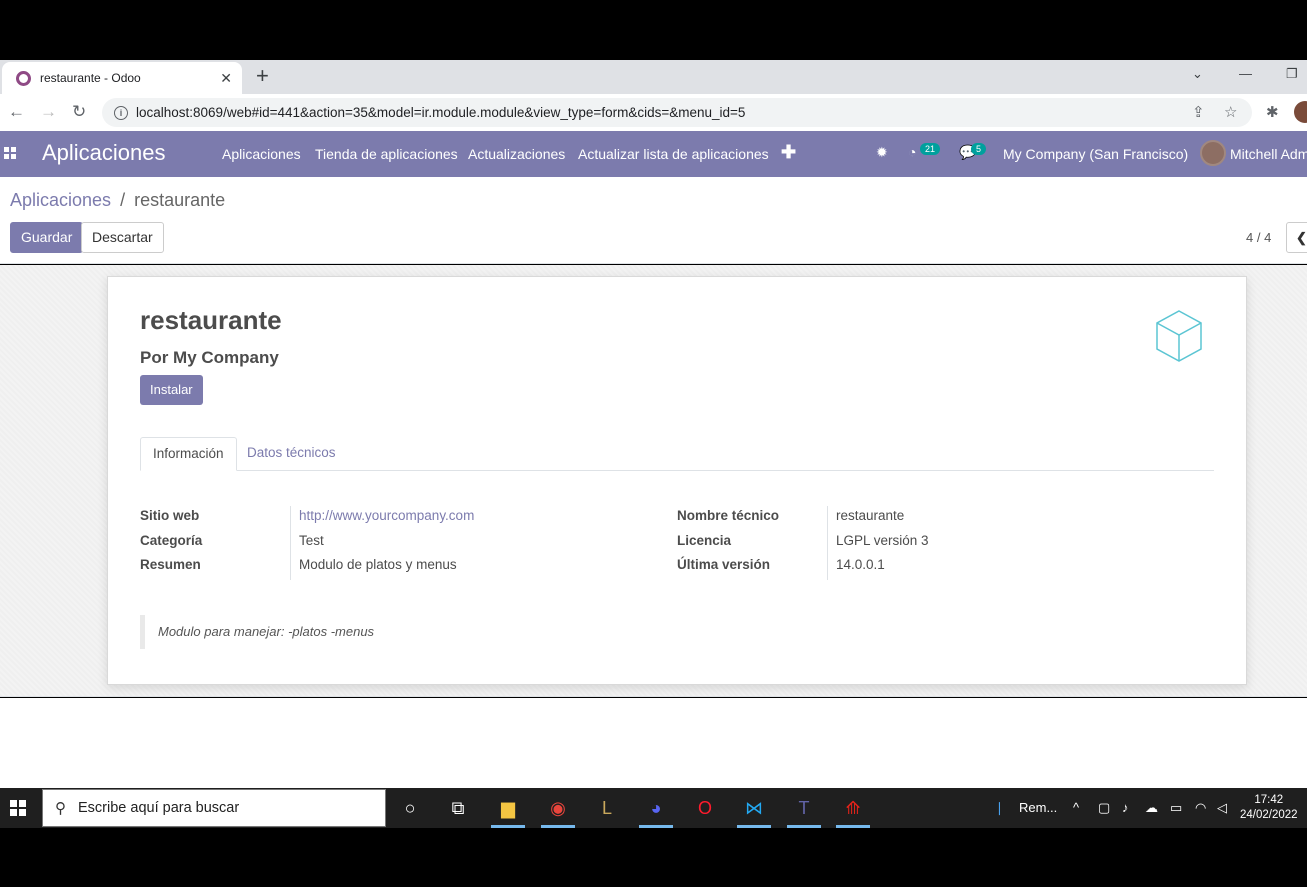 The image size is (1307, 887). Describe the element at coordinates (558, 826) in the screenshot. I see `chrome-indicator` at that location.